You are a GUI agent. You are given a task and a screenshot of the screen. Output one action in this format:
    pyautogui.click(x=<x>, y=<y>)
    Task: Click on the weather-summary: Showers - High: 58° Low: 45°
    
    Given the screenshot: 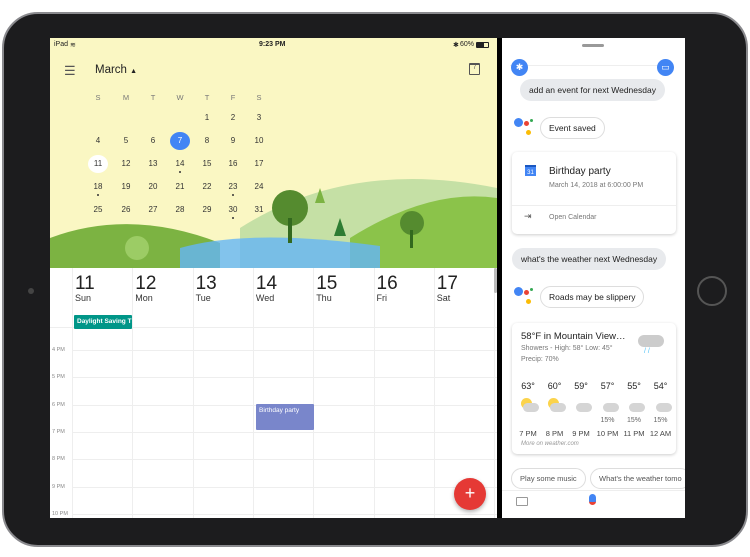 What is the action you would take?
    pyautogui.click(x=567, y=348)
    